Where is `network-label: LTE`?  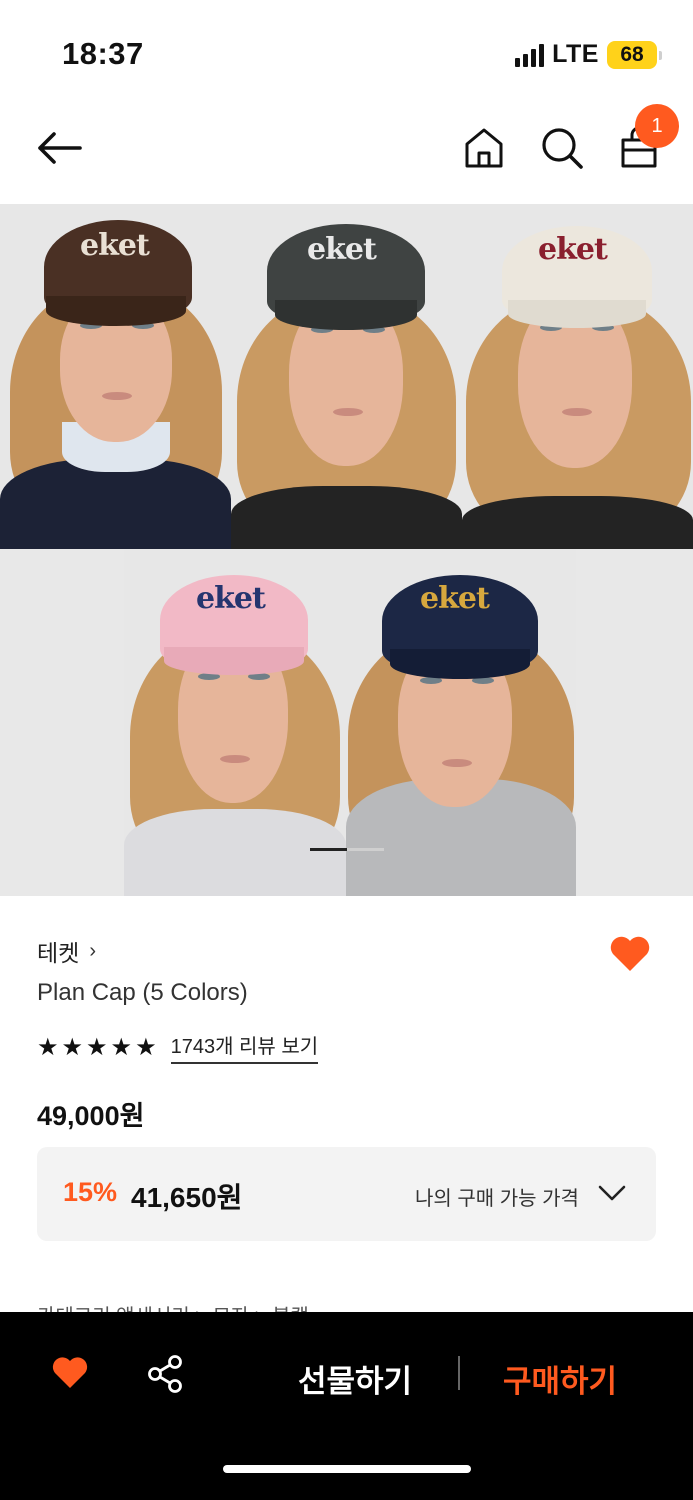 network-label: LTE is located at coordinates (575, 54).